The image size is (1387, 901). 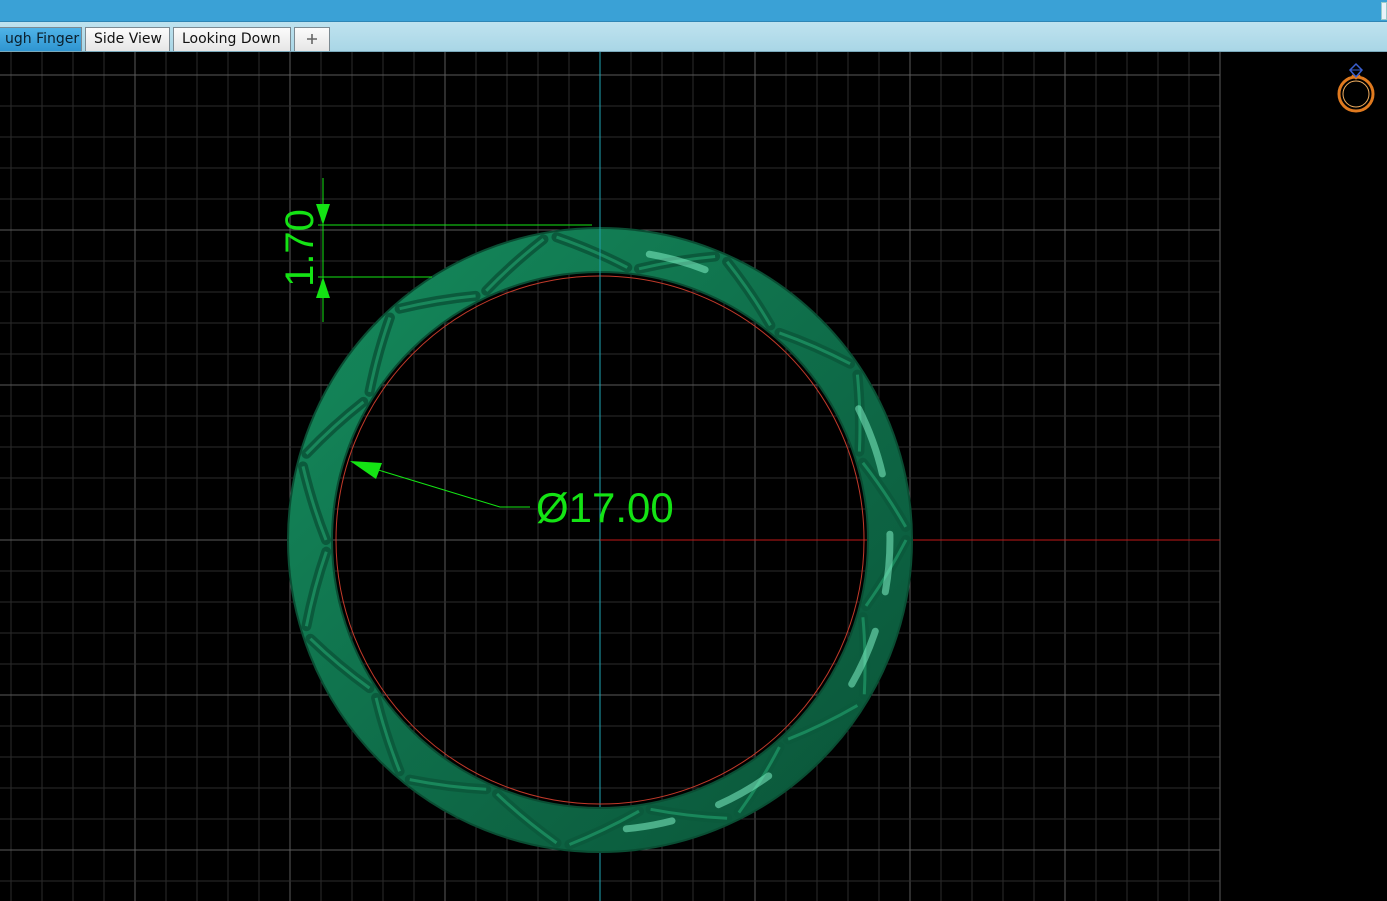 What do you see at coordinates (366, 470) in the screenshot?
I see `diameter-arrowhead` at bounding box center [366, 470].